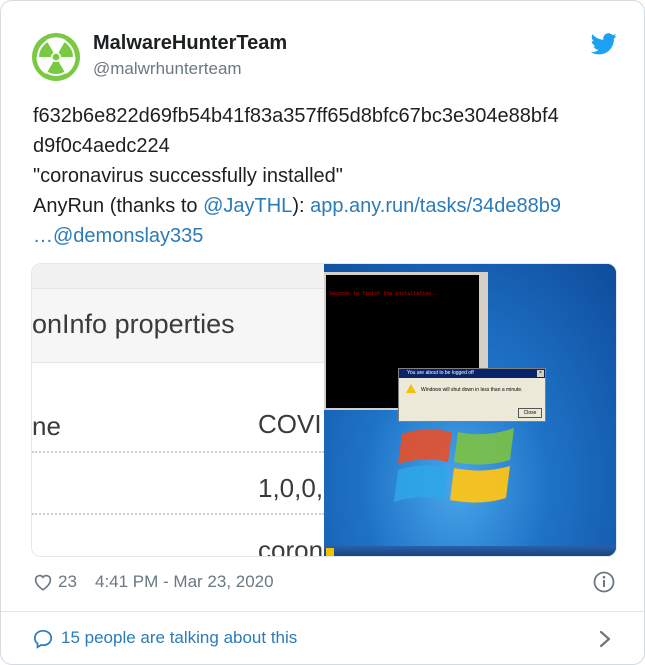 The height and width of the screenshot is (665, 645). Describe the element at coordinates (383, 294) in the screenshot. I see `console-text: Seconds to finish the installation..` at that location.